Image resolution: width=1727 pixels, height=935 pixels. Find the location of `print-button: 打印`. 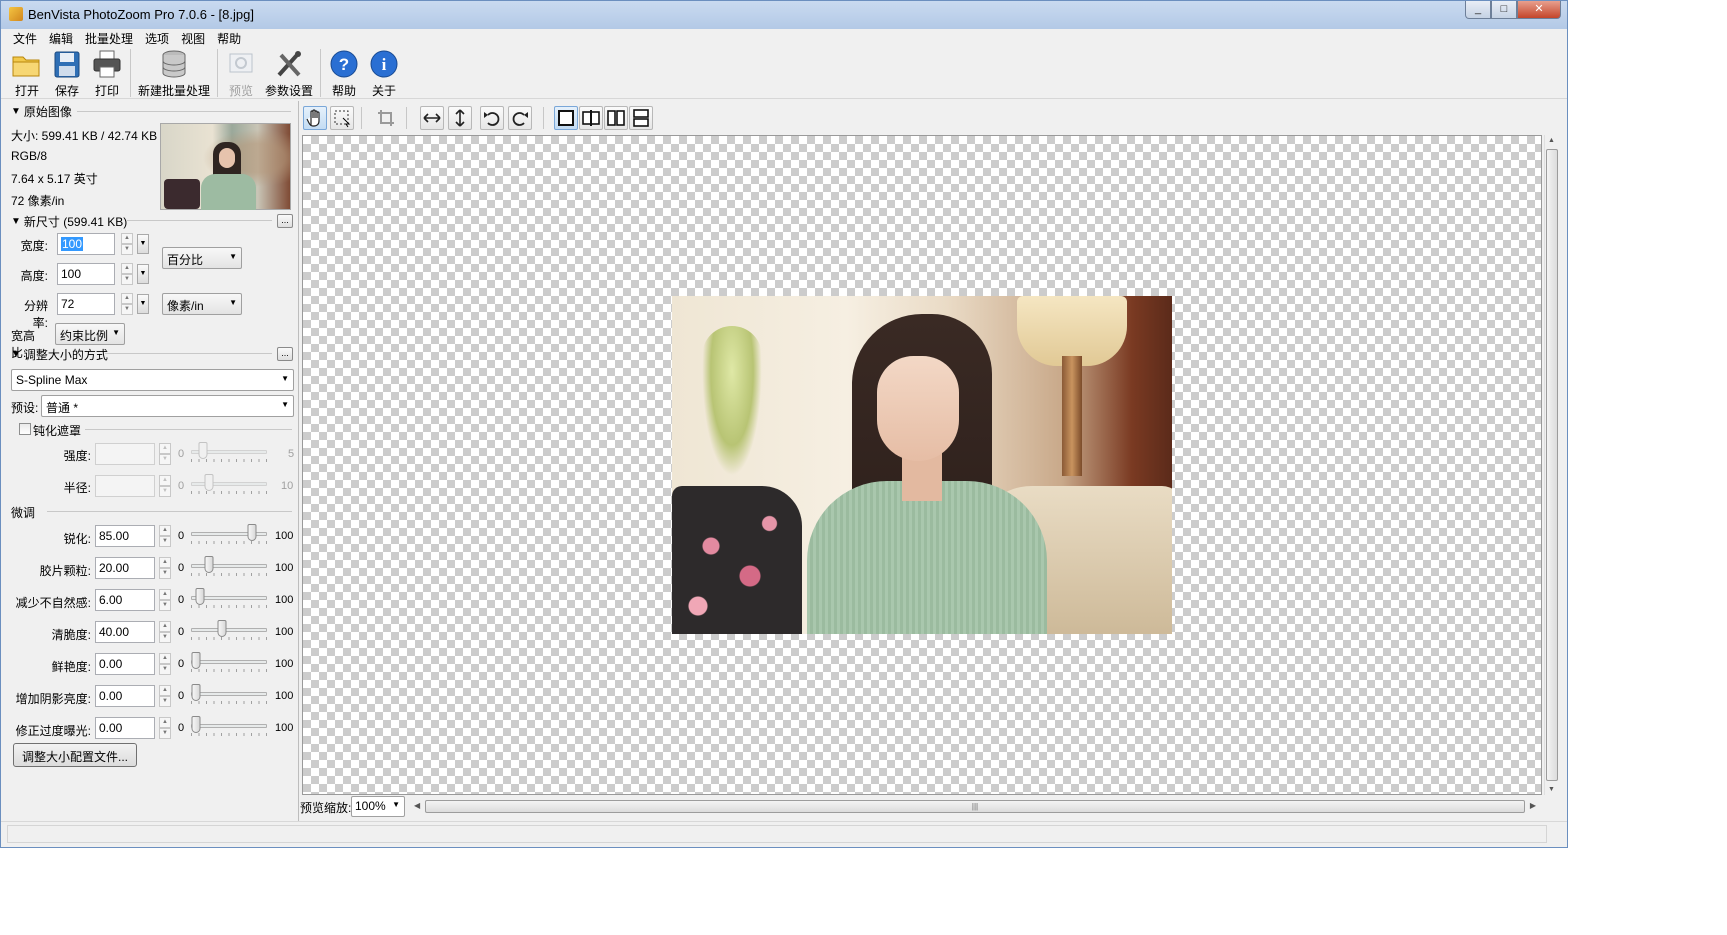

print-button: 打印 is located at coordinates (107, 73).